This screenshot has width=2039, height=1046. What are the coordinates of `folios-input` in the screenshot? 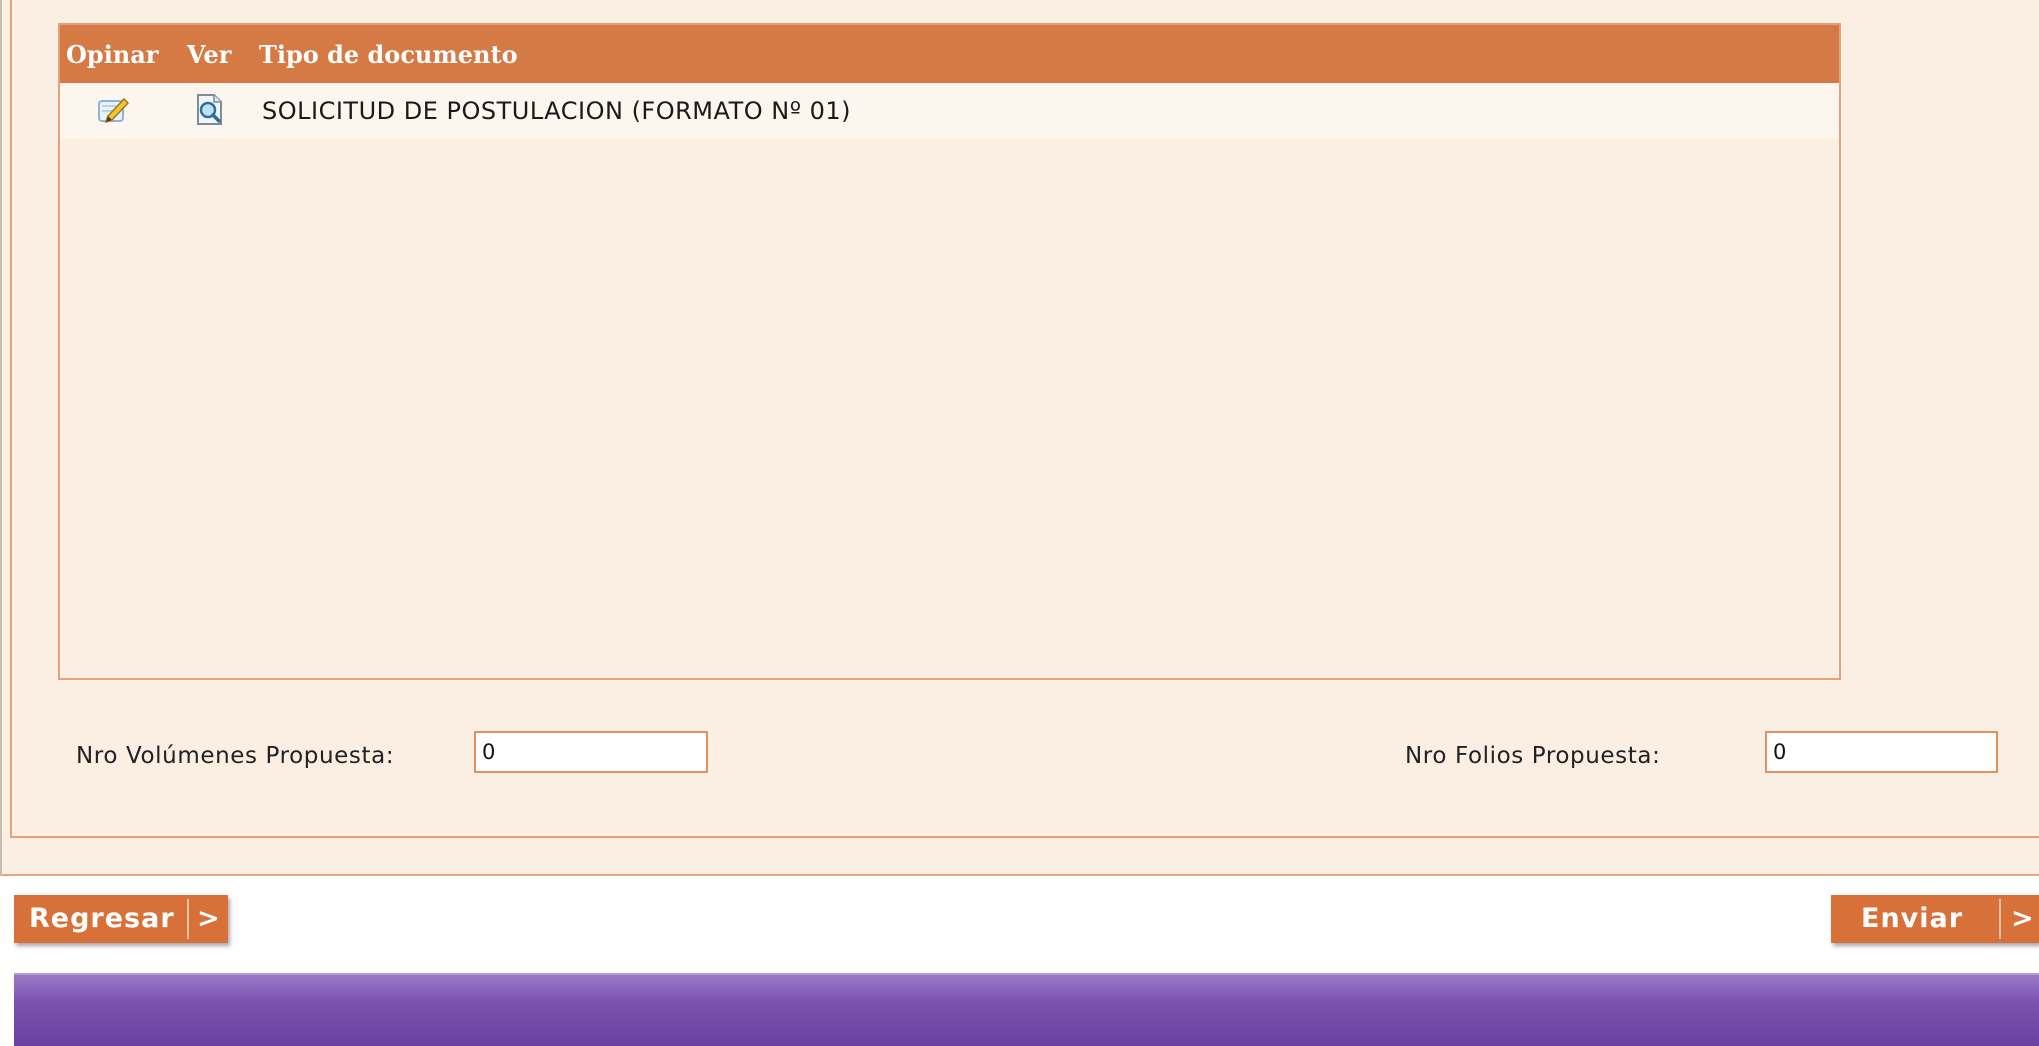 It's located at (1881, 752).